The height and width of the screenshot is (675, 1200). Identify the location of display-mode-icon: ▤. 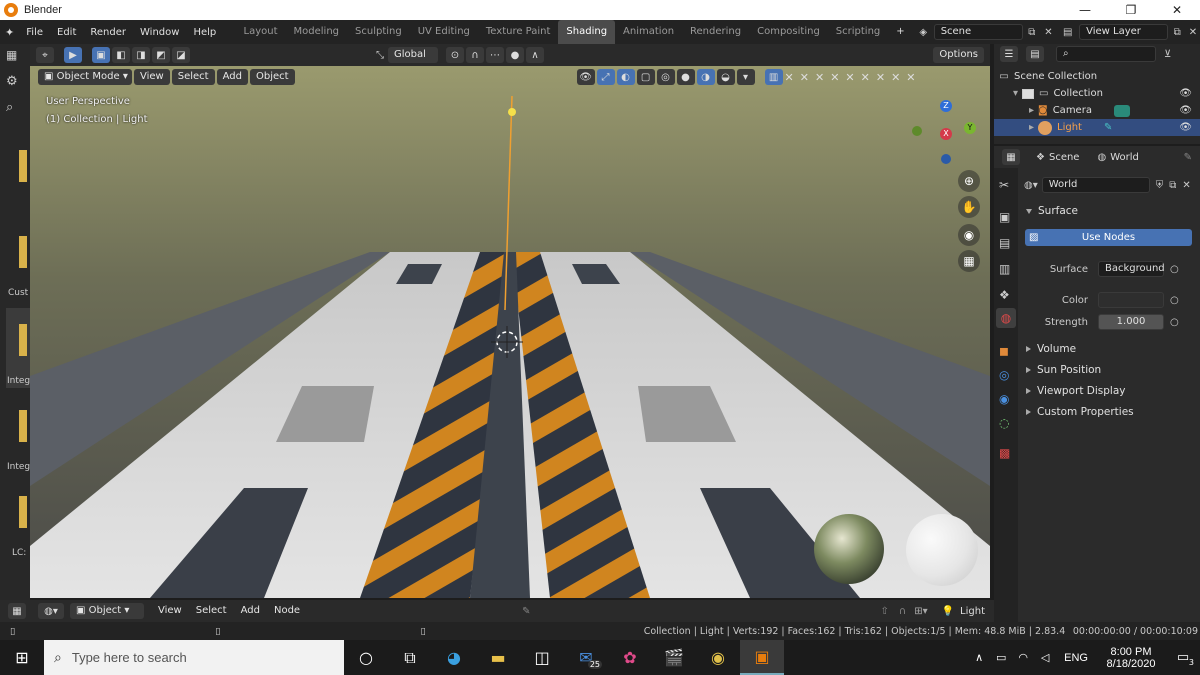
(1035, 54).